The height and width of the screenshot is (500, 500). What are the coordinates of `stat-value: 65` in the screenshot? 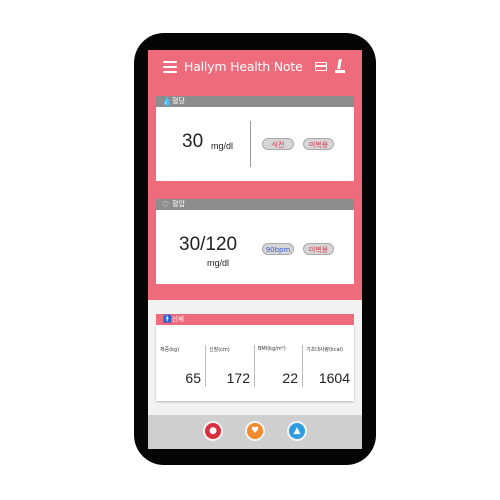 It's located at (193, 378).